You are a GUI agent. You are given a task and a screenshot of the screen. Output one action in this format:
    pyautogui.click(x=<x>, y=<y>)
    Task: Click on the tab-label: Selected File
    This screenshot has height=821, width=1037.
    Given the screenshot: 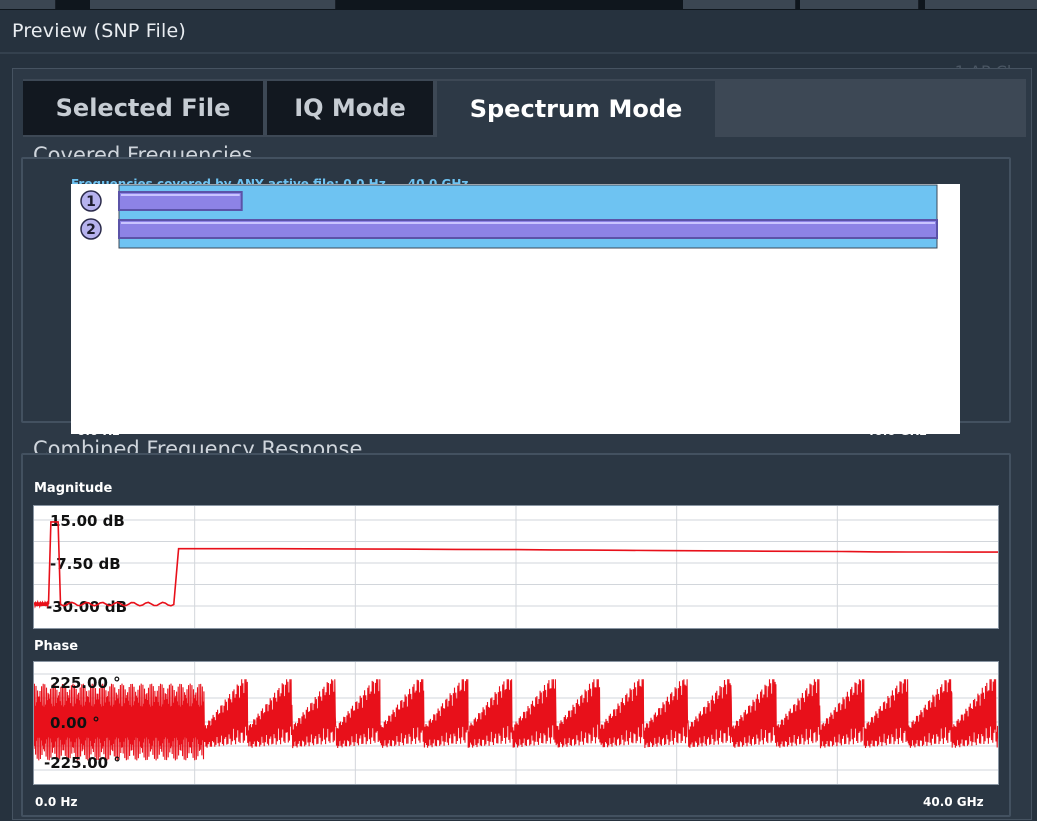 What is the action you would take?
    pyautogui.click(x=143, y=108)
    